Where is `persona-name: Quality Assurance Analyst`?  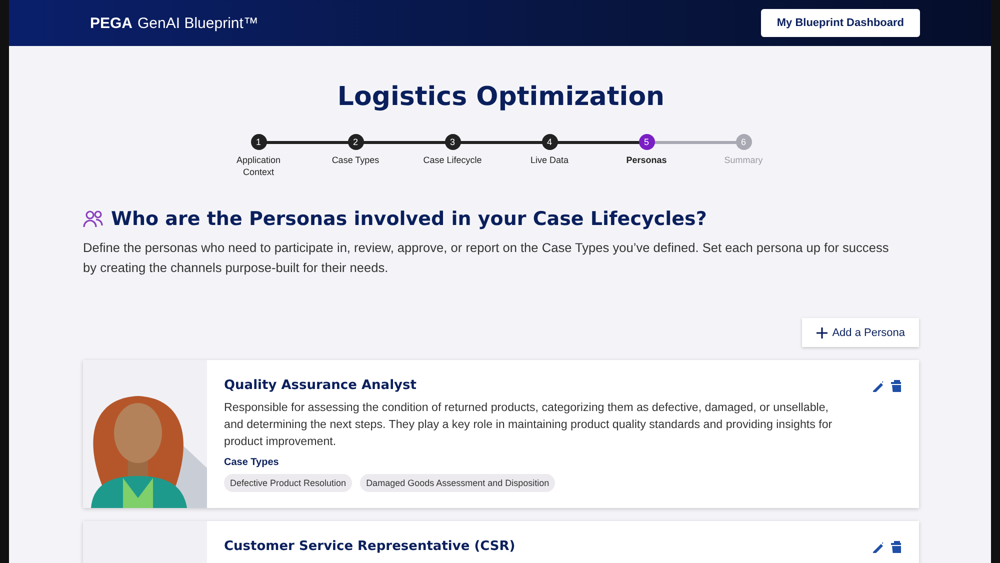 persona-name: Quality Assurance Analyst is located at coordinates (320, 385).